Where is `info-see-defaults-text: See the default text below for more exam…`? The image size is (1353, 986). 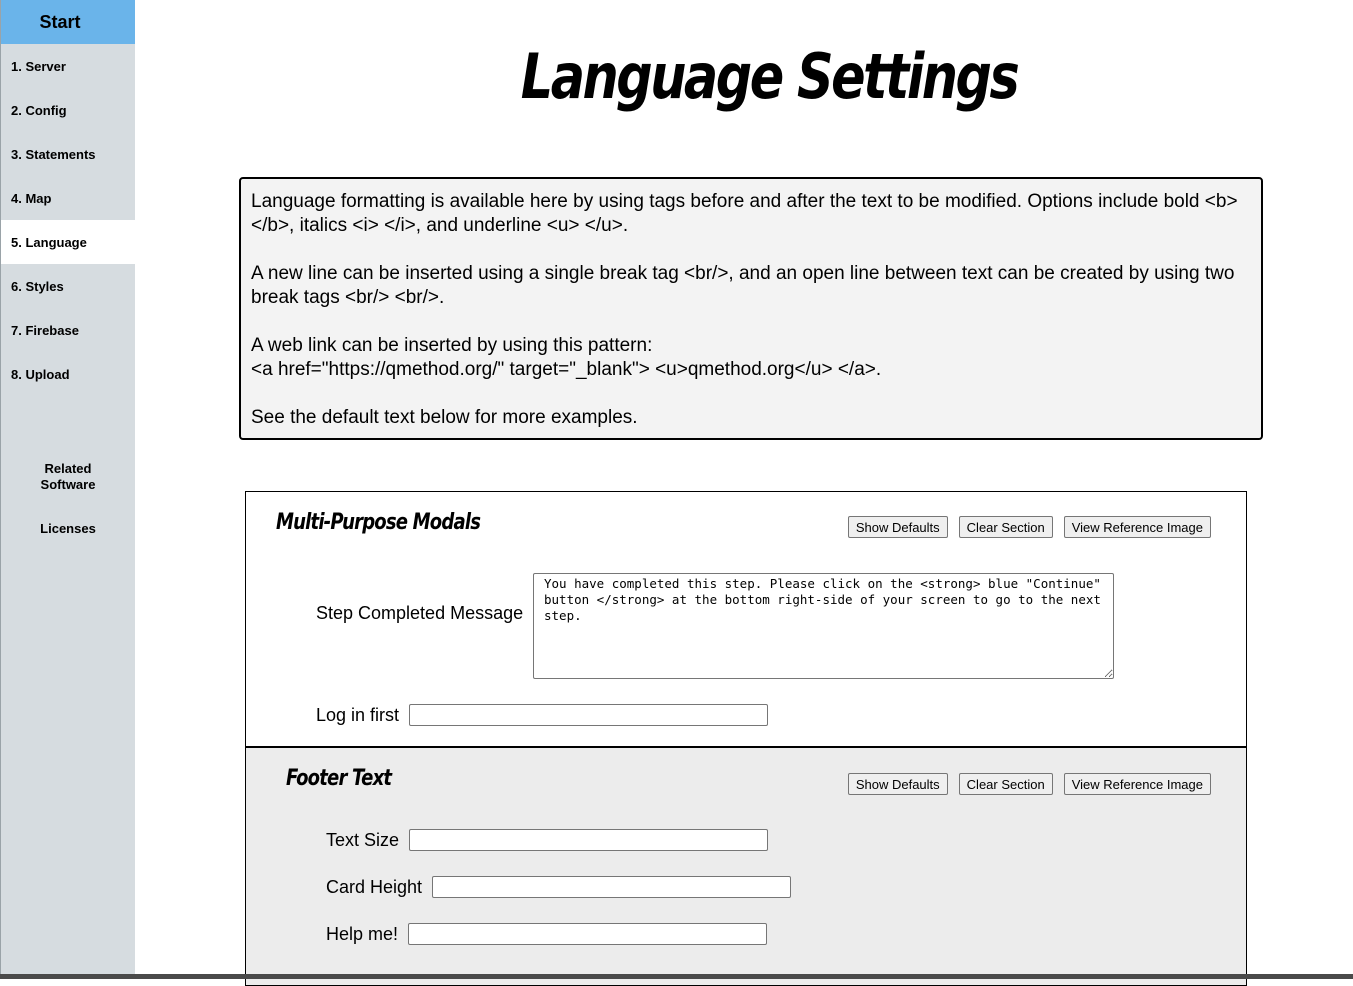
info-see-defaults-text: See the default text below for more exam… is located at coordinates (444, 417).